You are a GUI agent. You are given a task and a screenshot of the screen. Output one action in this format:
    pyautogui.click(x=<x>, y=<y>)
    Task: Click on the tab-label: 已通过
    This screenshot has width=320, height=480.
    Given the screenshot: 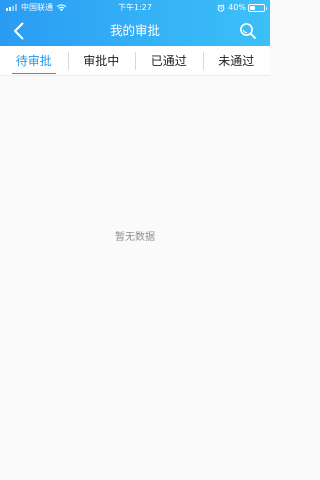 What is the action you would take?
    pyautogui.click(x=168, y=61)
    